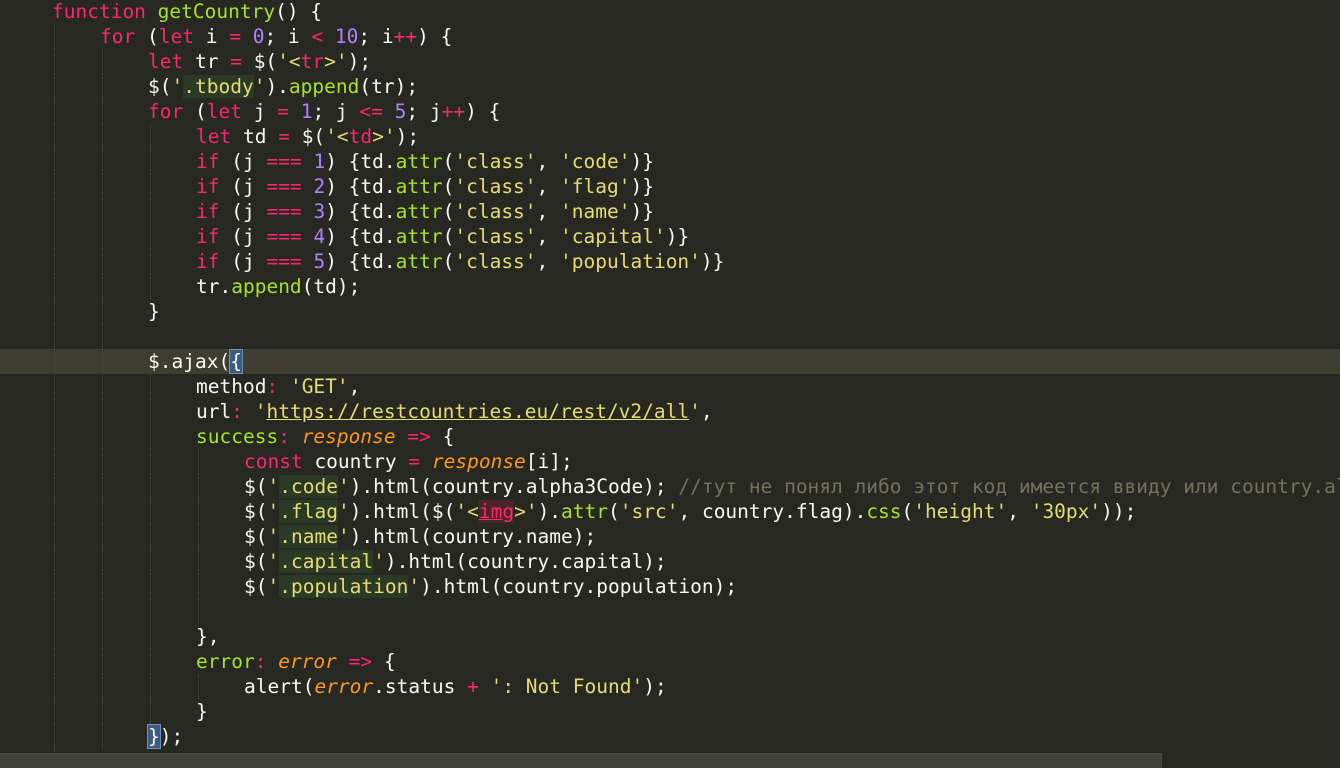 The width and height of the screenshot is (1340, 768). I want to click on code-line: $.ajax({, so click(670, 361).